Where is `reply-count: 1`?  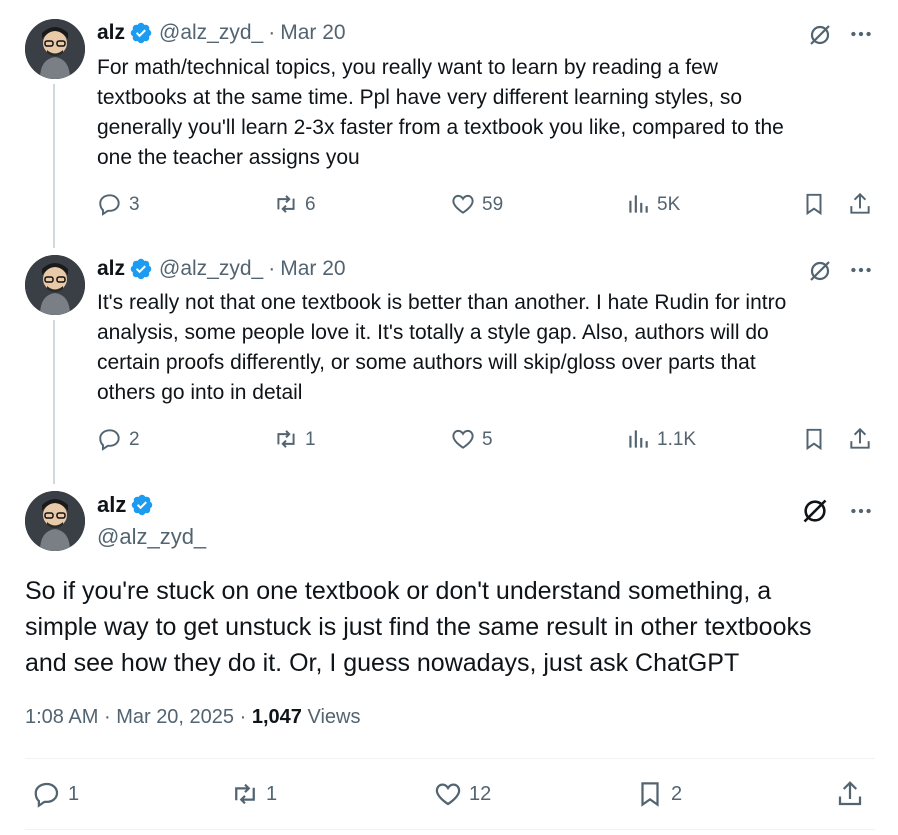 reply-count: 1 is located at coordinates (74, 794).